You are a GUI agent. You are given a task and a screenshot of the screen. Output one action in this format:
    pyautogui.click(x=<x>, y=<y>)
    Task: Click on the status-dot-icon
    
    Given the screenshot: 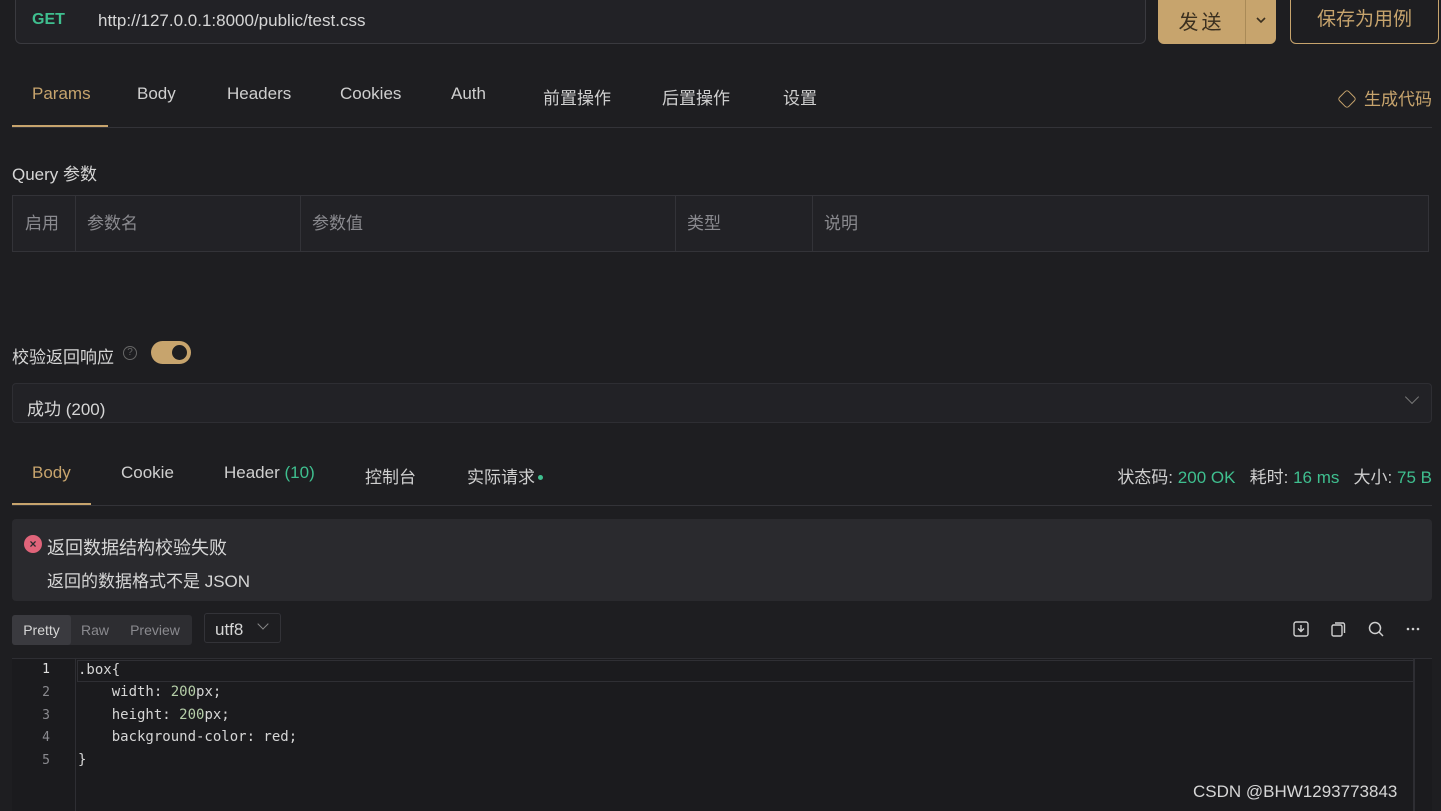 What is the action you would take?
    pyautogui.click(x=540, y=477)
    